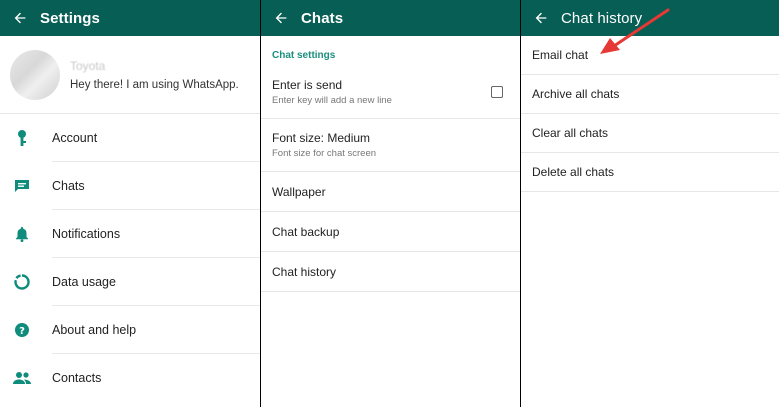  What do you see at coordinates (304, 271) in the screenshot?
I see `pref-title: Chat history` at bounding box center [304, 271].